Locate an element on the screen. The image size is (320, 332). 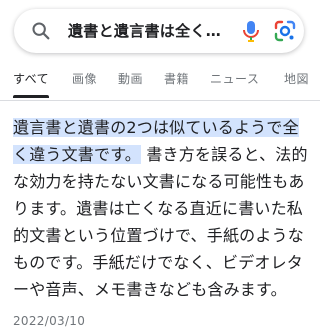
microphone-icon is located at coordinates (251, 33).